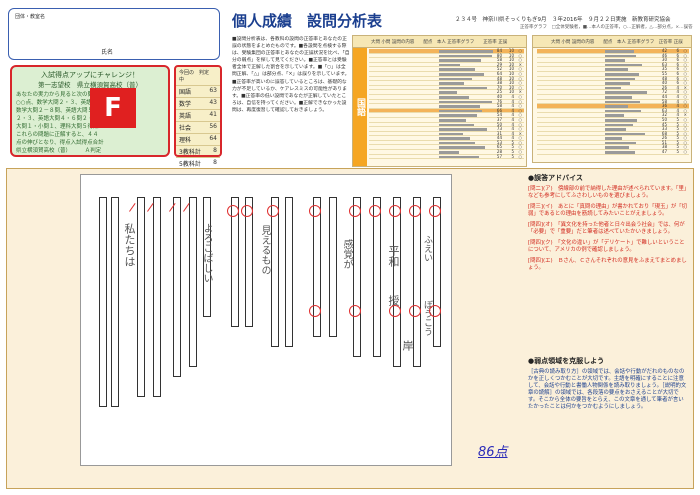 This screenshot has height=495, width=700. I want to click on page-title: 個人成績 設問分析表, so click(307, 21).